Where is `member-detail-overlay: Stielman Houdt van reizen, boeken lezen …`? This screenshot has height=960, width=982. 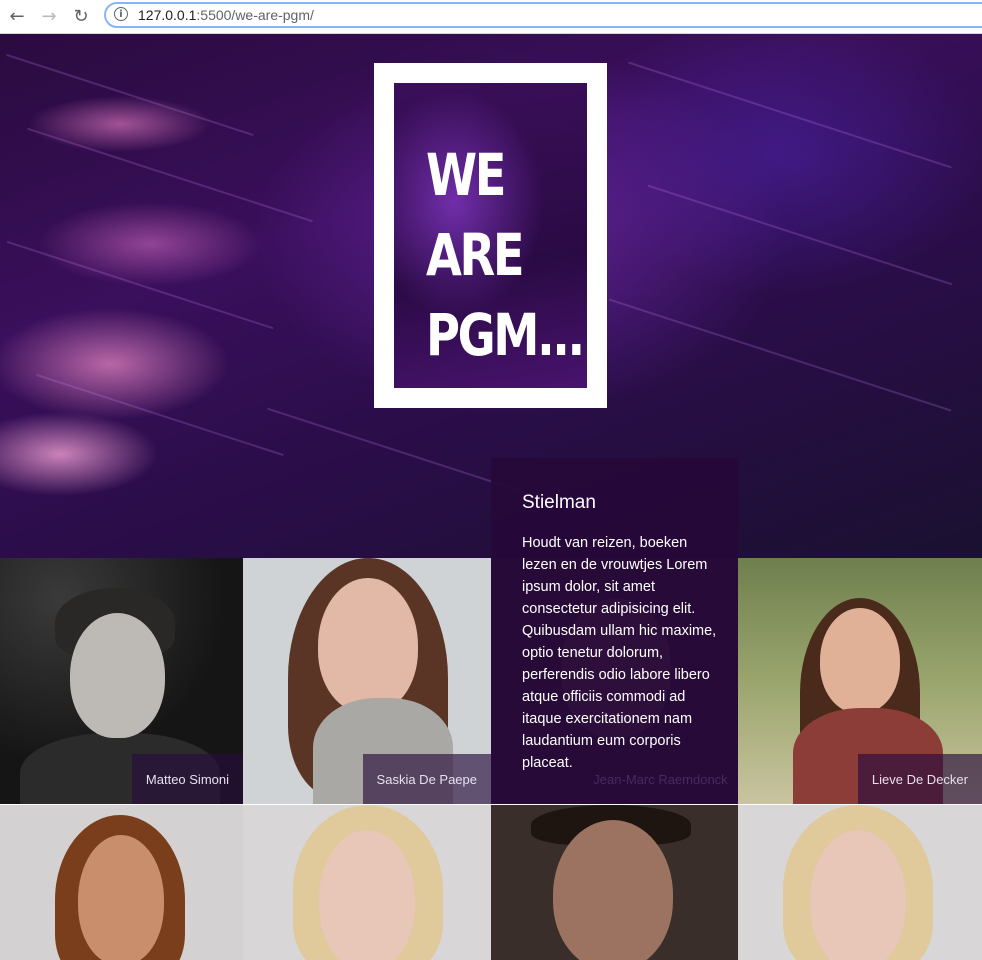 member-detail-overlay: Stielman Houdt van reizen, boeken lezen … is located at coordinates (614, 631).